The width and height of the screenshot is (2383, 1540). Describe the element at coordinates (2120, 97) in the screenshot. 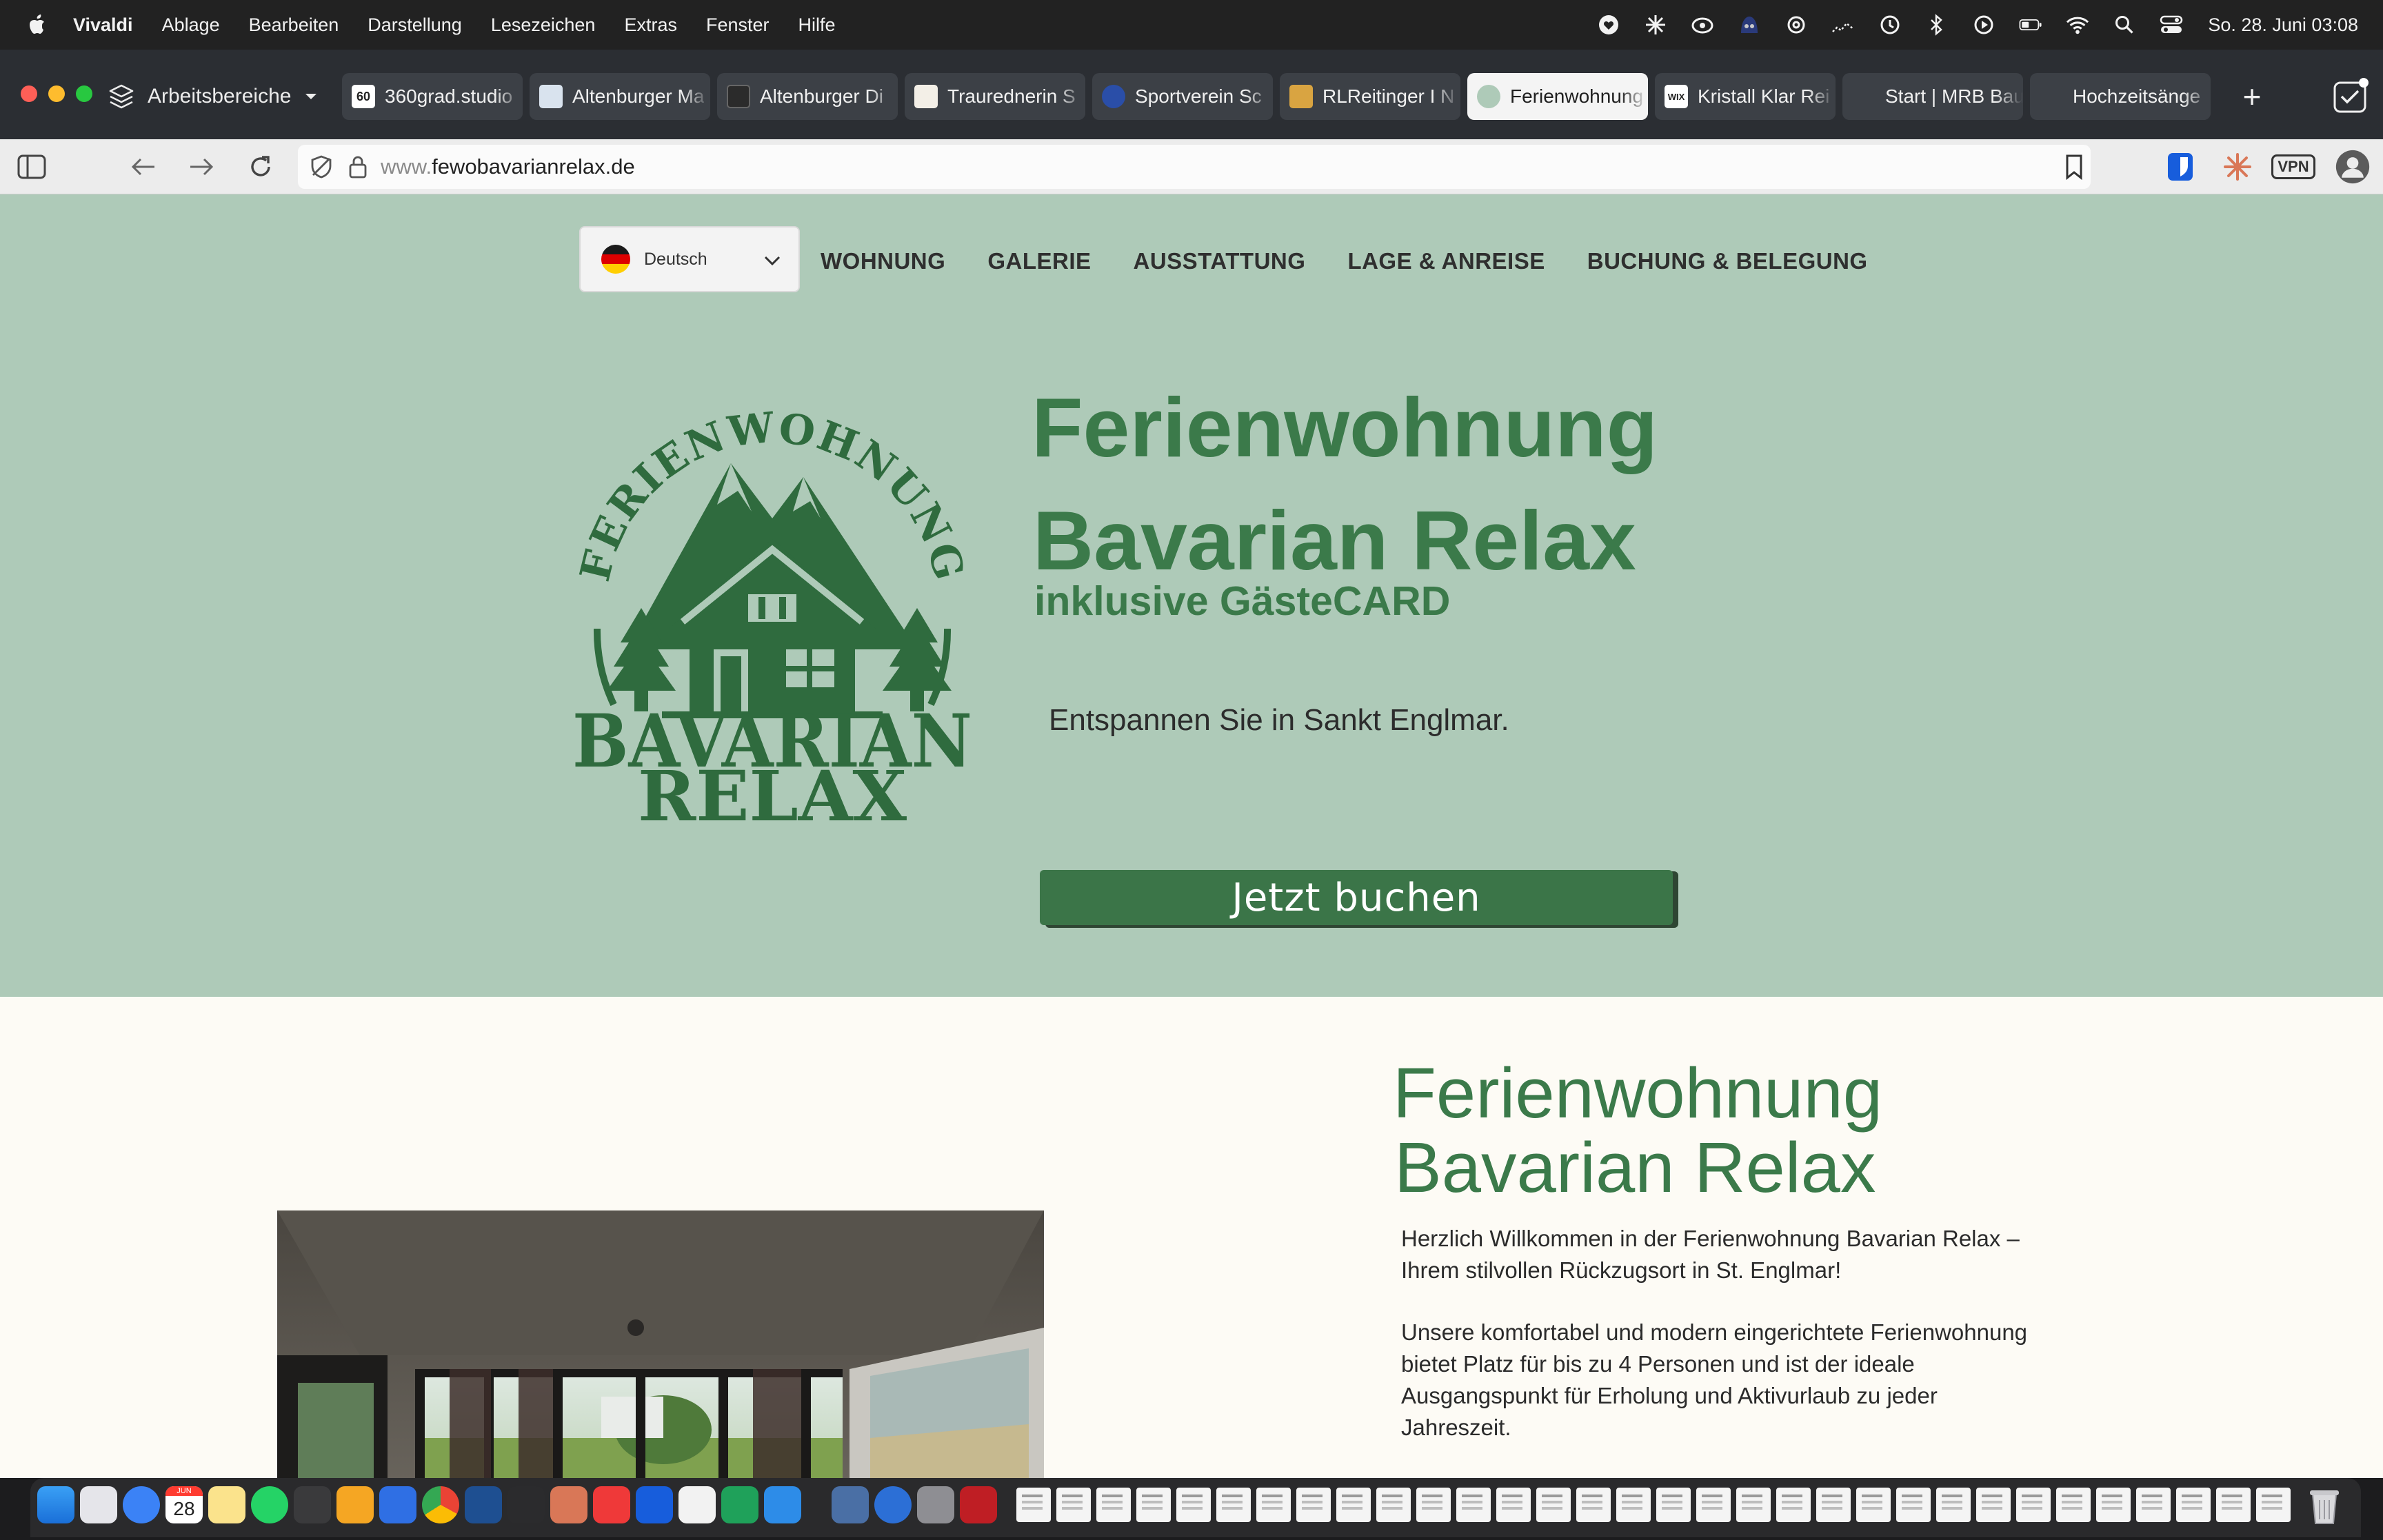

I see `tab-hochzeitsaenger: Hochzeitsänge` at that location.